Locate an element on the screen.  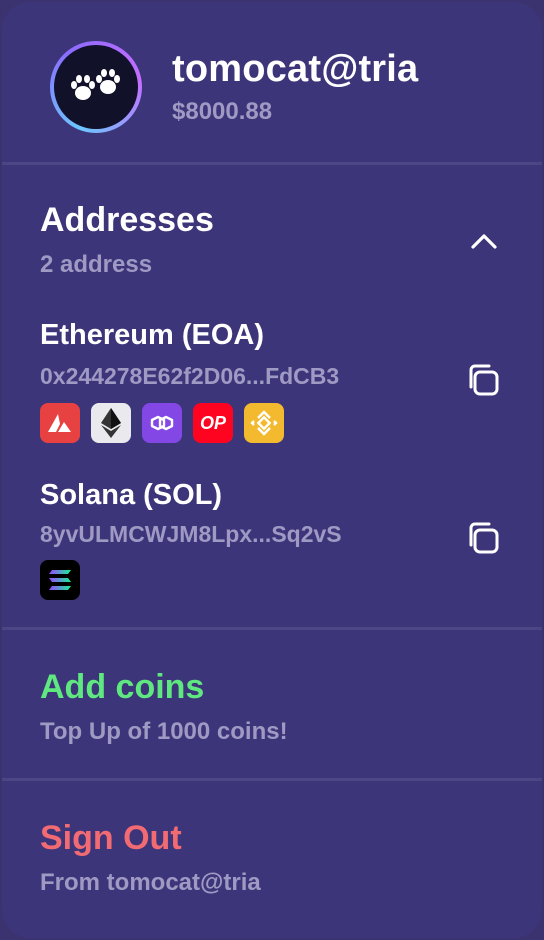
solana-chain-list is located at coordinates (60, 580).